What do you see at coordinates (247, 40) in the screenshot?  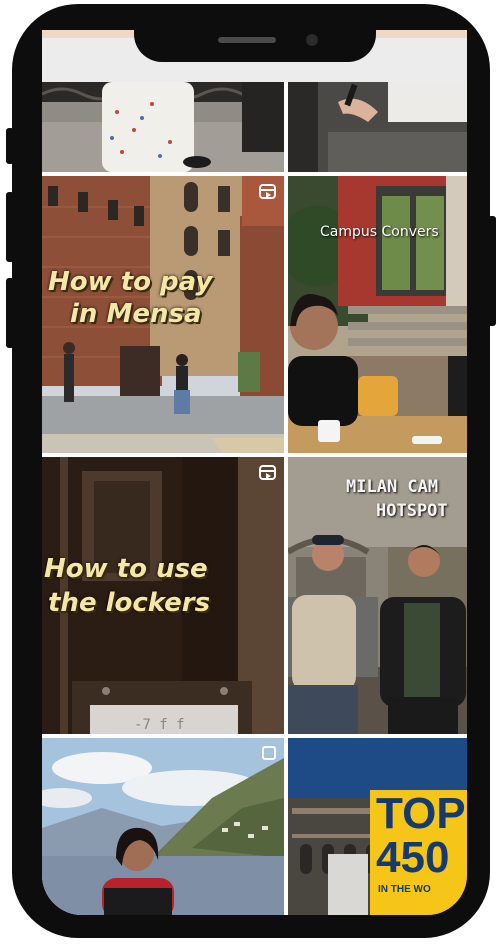 I see `speaker-grille` at bounding box center [247, 40].